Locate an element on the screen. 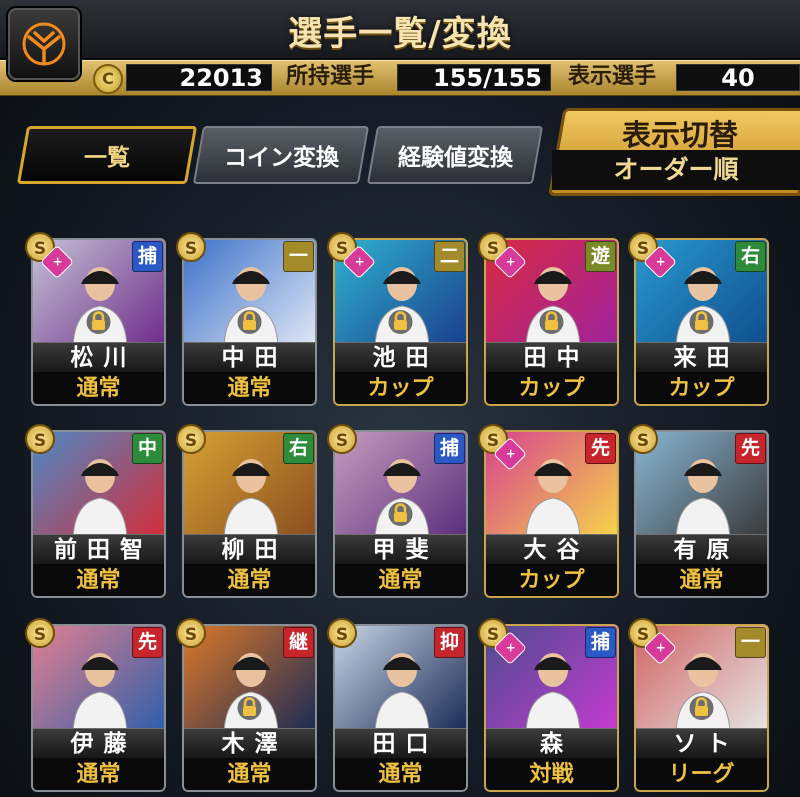 The image size is (800, 797). player-card: 中前田智 通常 is located at coordinates (98, 514).